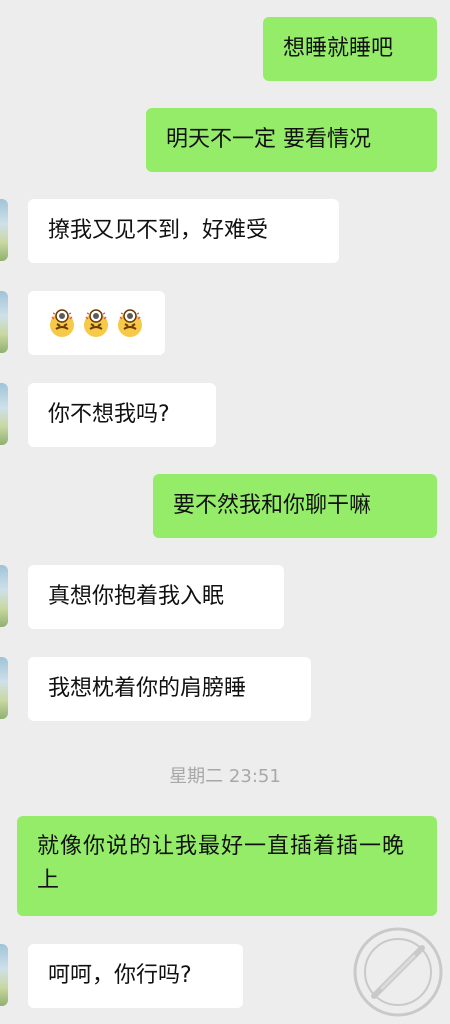 The width and height of the screenshot is (450, 1024). What do you see at coordinates (169, 689) in the screenshot?
I see `incoming-message: 我想枕着你的肩膀睡` at bounding box center [169, 689].